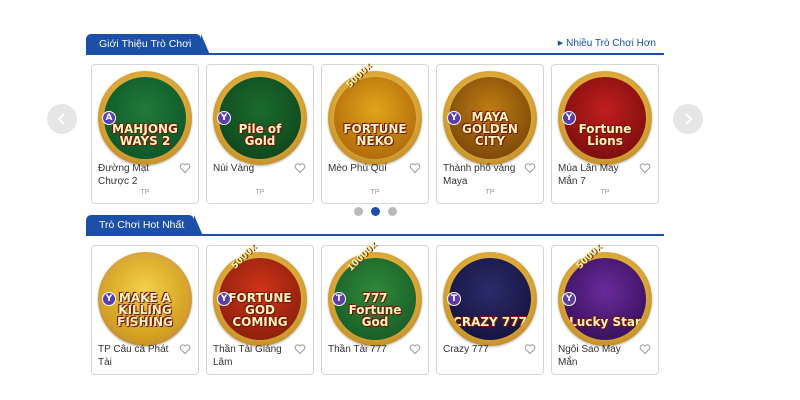 Image resolution: width=800 pixels, height=400 pixels. Describe the element at coordinates (611, 43) in the screenshot. I see `more-games-label: Nhiều Trò Chơi Hơn` at that location.